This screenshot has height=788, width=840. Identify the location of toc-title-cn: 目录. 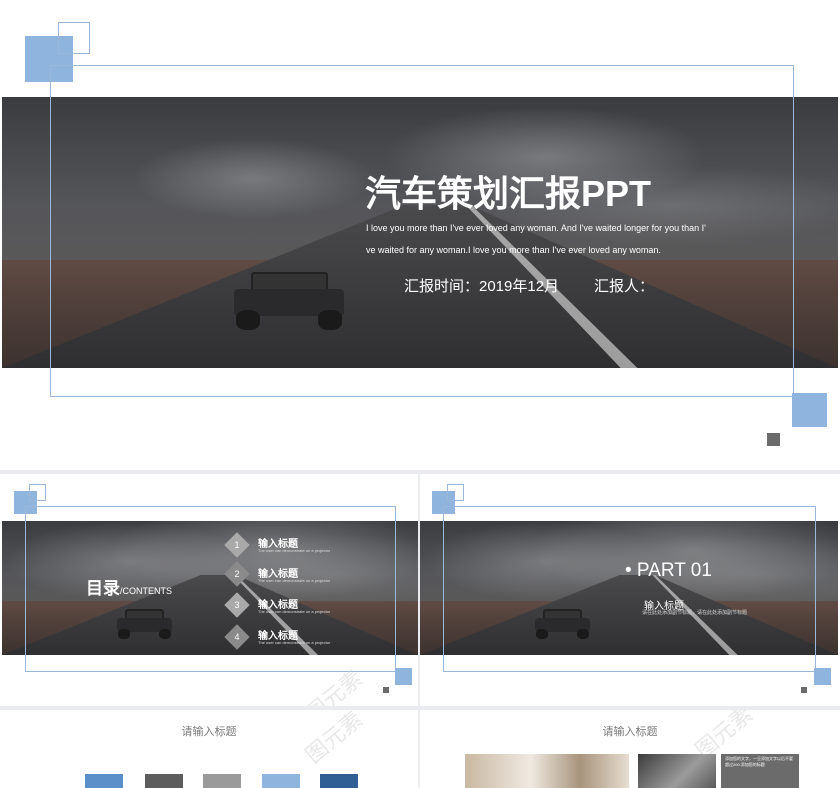
(103, 588).